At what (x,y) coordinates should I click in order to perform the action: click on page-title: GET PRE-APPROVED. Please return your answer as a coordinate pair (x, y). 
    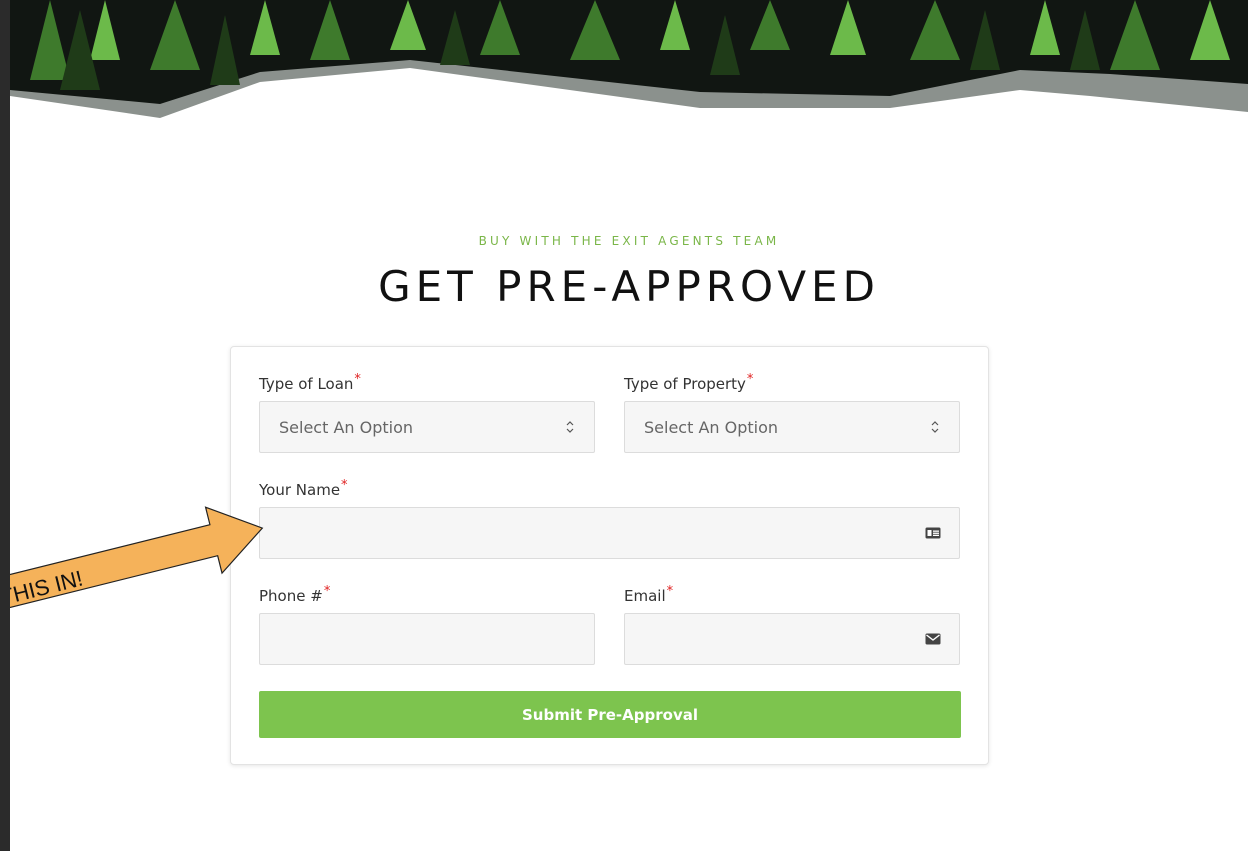
    Looking at the image, I should click on (629, 286).